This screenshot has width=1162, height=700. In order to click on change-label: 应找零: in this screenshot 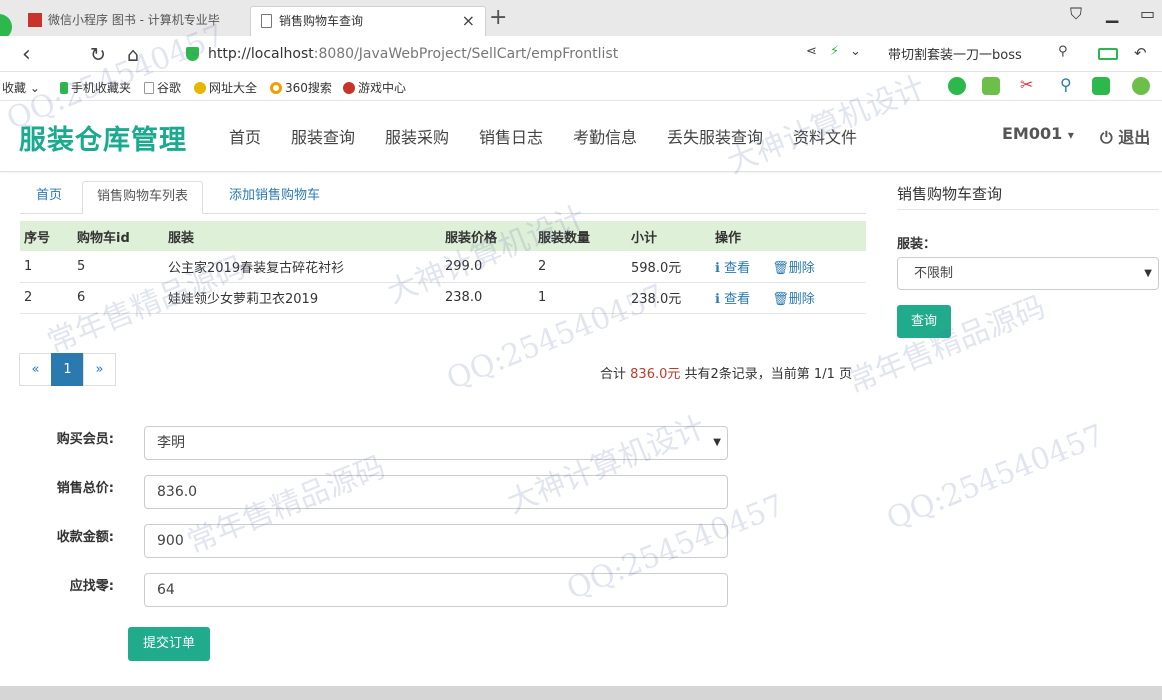, I will do `click(91, 586)`.